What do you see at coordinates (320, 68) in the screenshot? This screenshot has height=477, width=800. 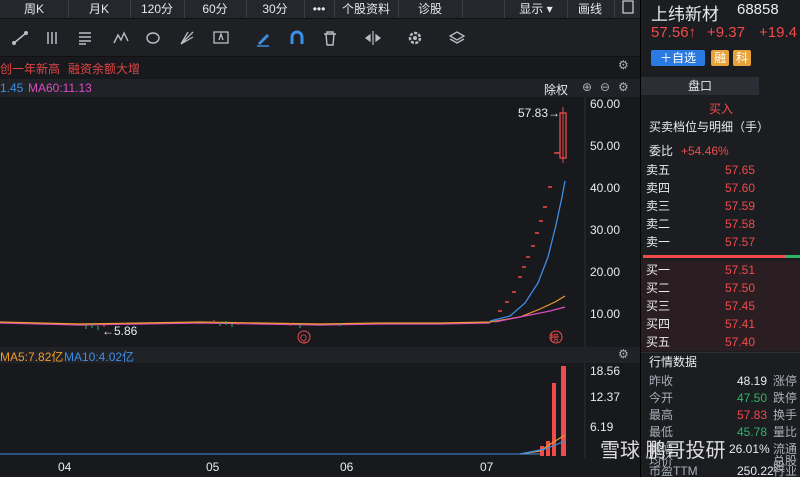 I see `signal-tags: 创一年新高 融资余额大增 ⚙` at bounding box center [320, 68].